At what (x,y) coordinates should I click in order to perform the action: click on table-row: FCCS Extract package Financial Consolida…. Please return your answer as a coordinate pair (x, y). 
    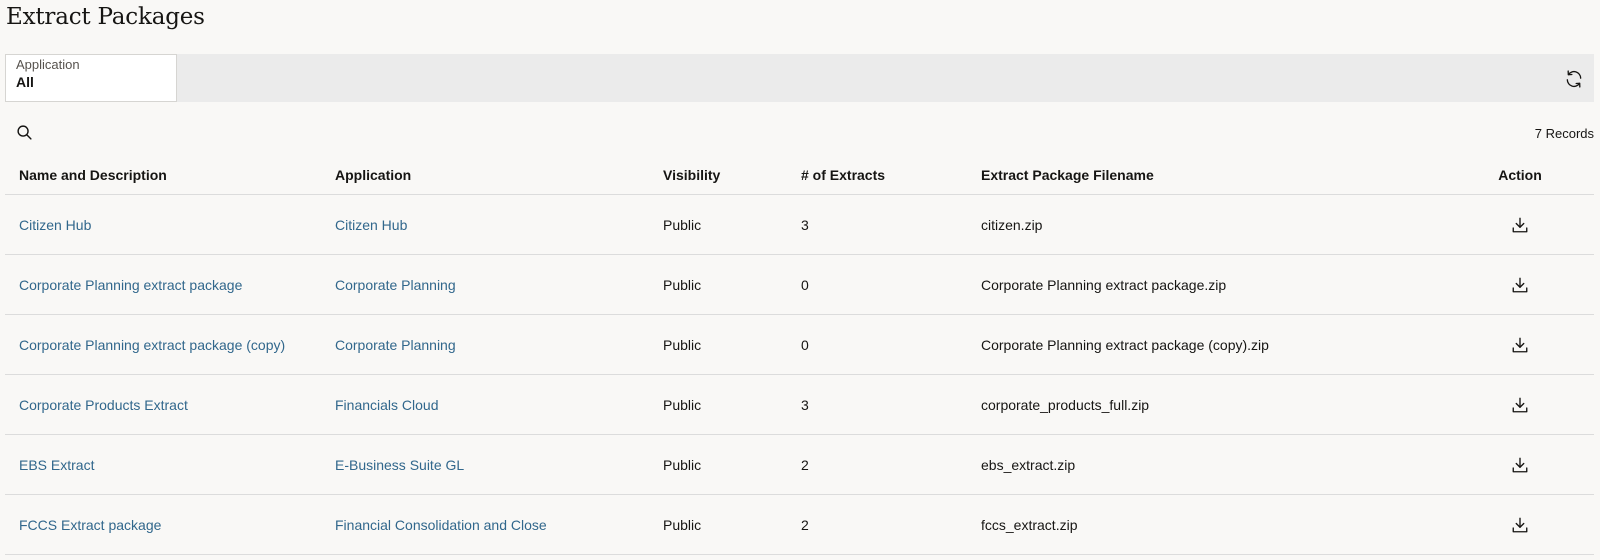
    Looking at the image, I should click on (799, 525).